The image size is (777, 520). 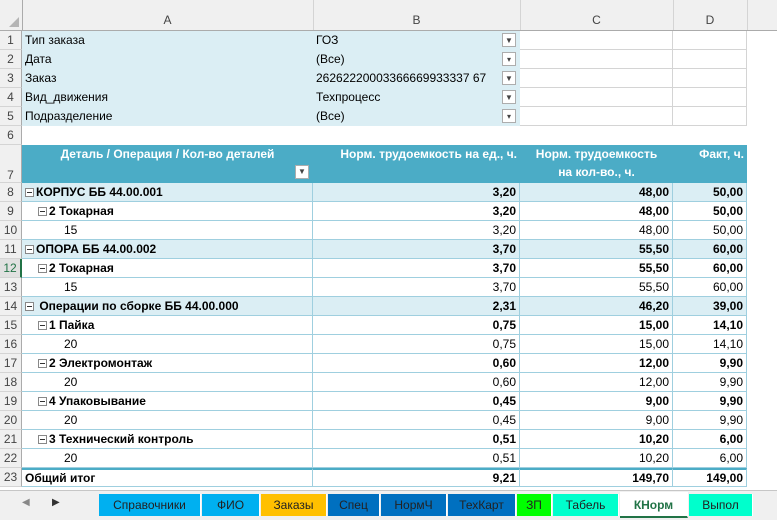 I want to click on pivot-value-b: 0,51, so click(x=416, y=458).